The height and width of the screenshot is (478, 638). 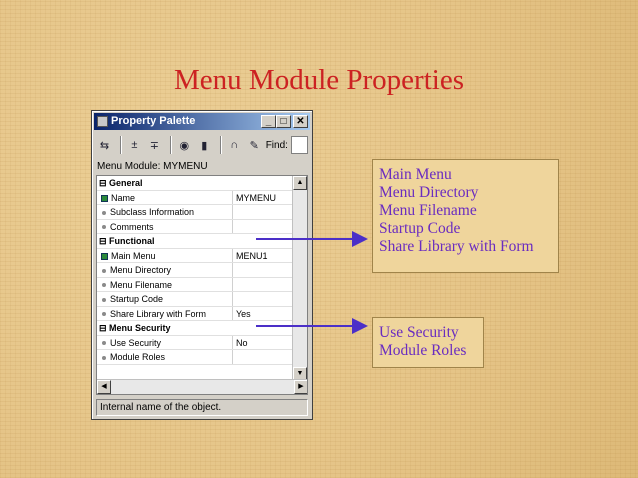 What do you see at coordinates (423, 350) in the screenshot?
I see `callout-item: Module Roles` at bounding box center [423, 350].